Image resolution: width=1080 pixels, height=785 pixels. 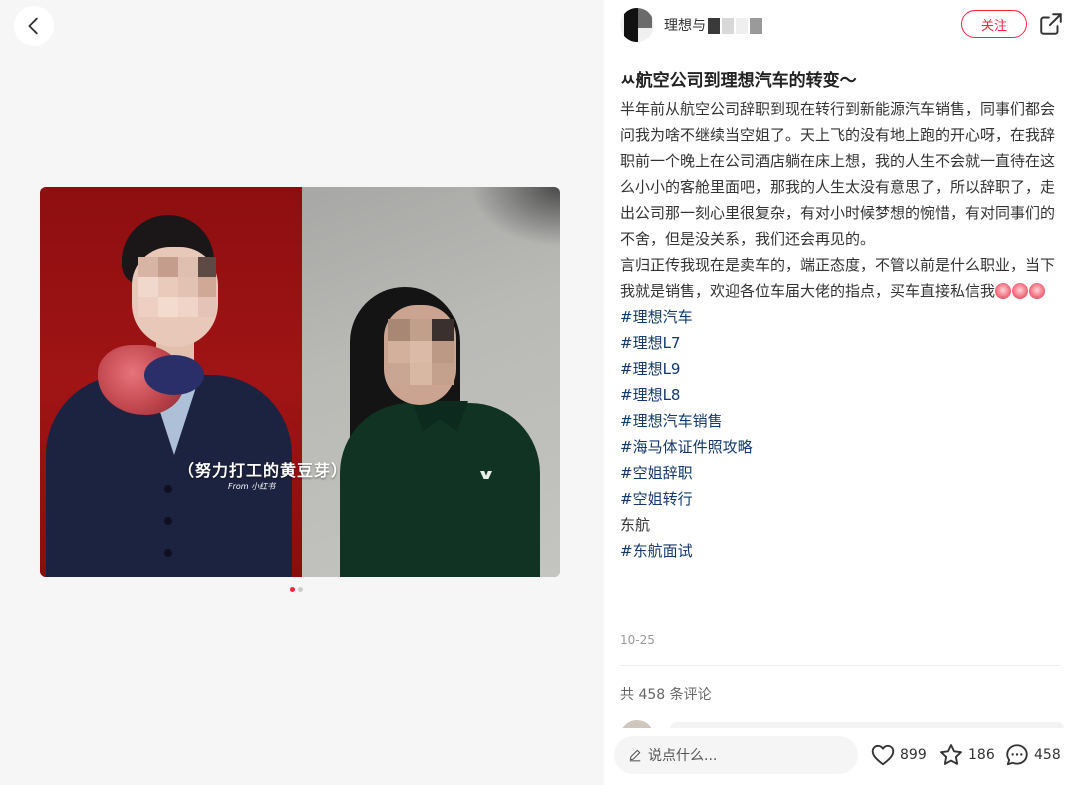 What do you see at coordinates (838, 395) in the screenshot?
I see `hashtag-link: #理想L8` at bounding box center [838, 395].